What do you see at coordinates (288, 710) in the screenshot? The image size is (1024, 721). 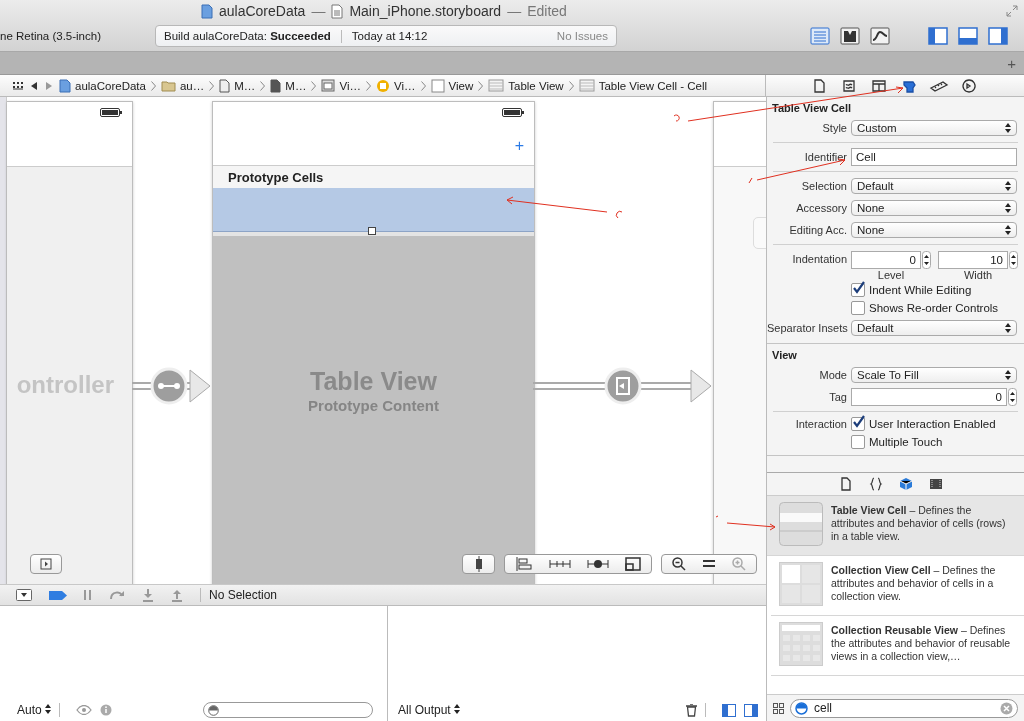 I see `filter-field` at bounding box center [288, 710].